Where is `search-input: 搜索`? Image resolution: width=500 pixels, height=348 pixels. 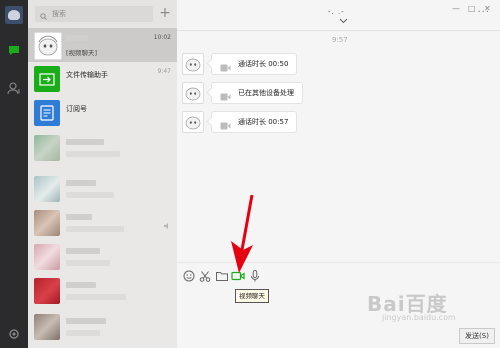
search-input: 搜索 is located at coordinates (94, 14).